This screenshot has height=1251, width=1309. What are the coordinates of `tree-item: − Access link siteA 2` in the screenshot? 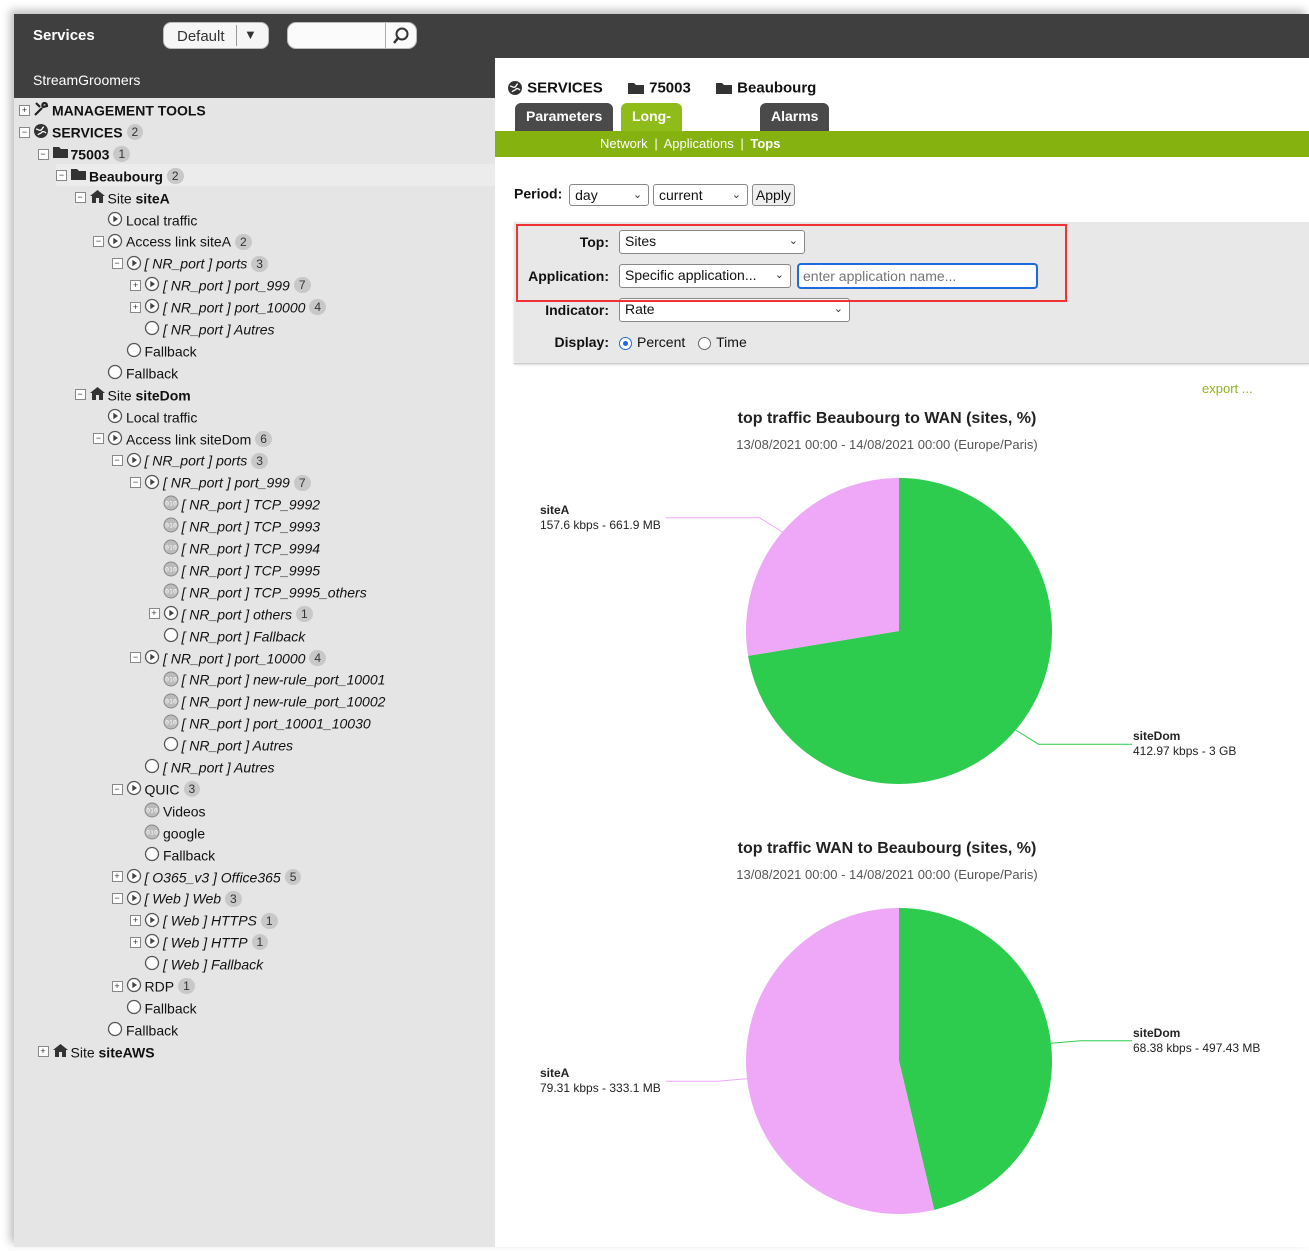 It's located at (172, 240).